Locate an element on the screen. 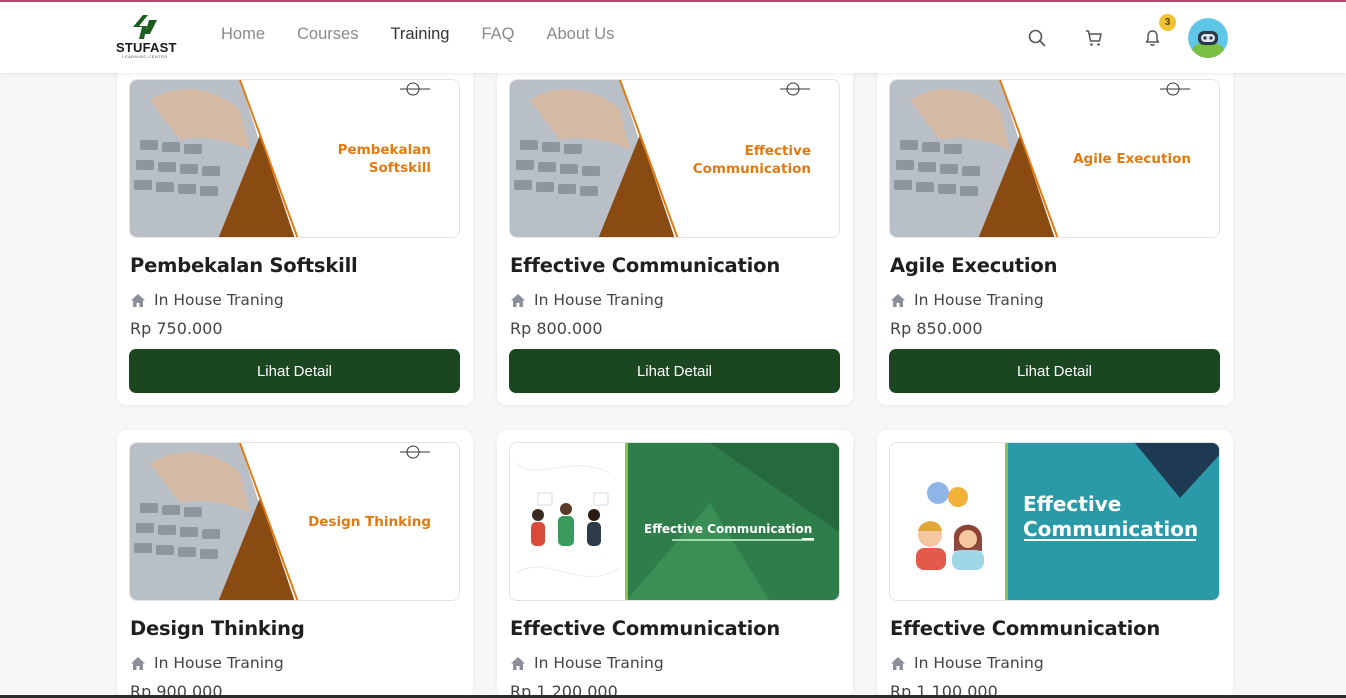 Image resolution: width=1346 pixels, height=698 pixels. main-nav: Home Courses Training FAQ About Us is located at coordinates (433, 34).